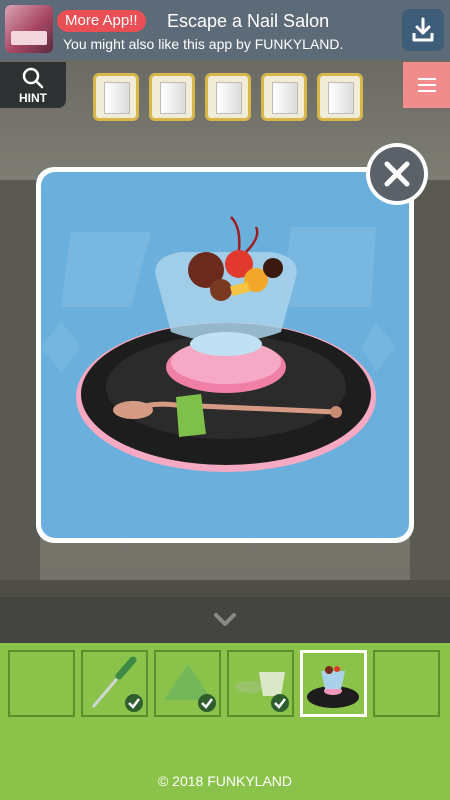 The image size is (450, 800). What do you see at coordinates (333, 687) in the screenshot?
I see `parfait-tray-icon` at bounding box center [333, 687].